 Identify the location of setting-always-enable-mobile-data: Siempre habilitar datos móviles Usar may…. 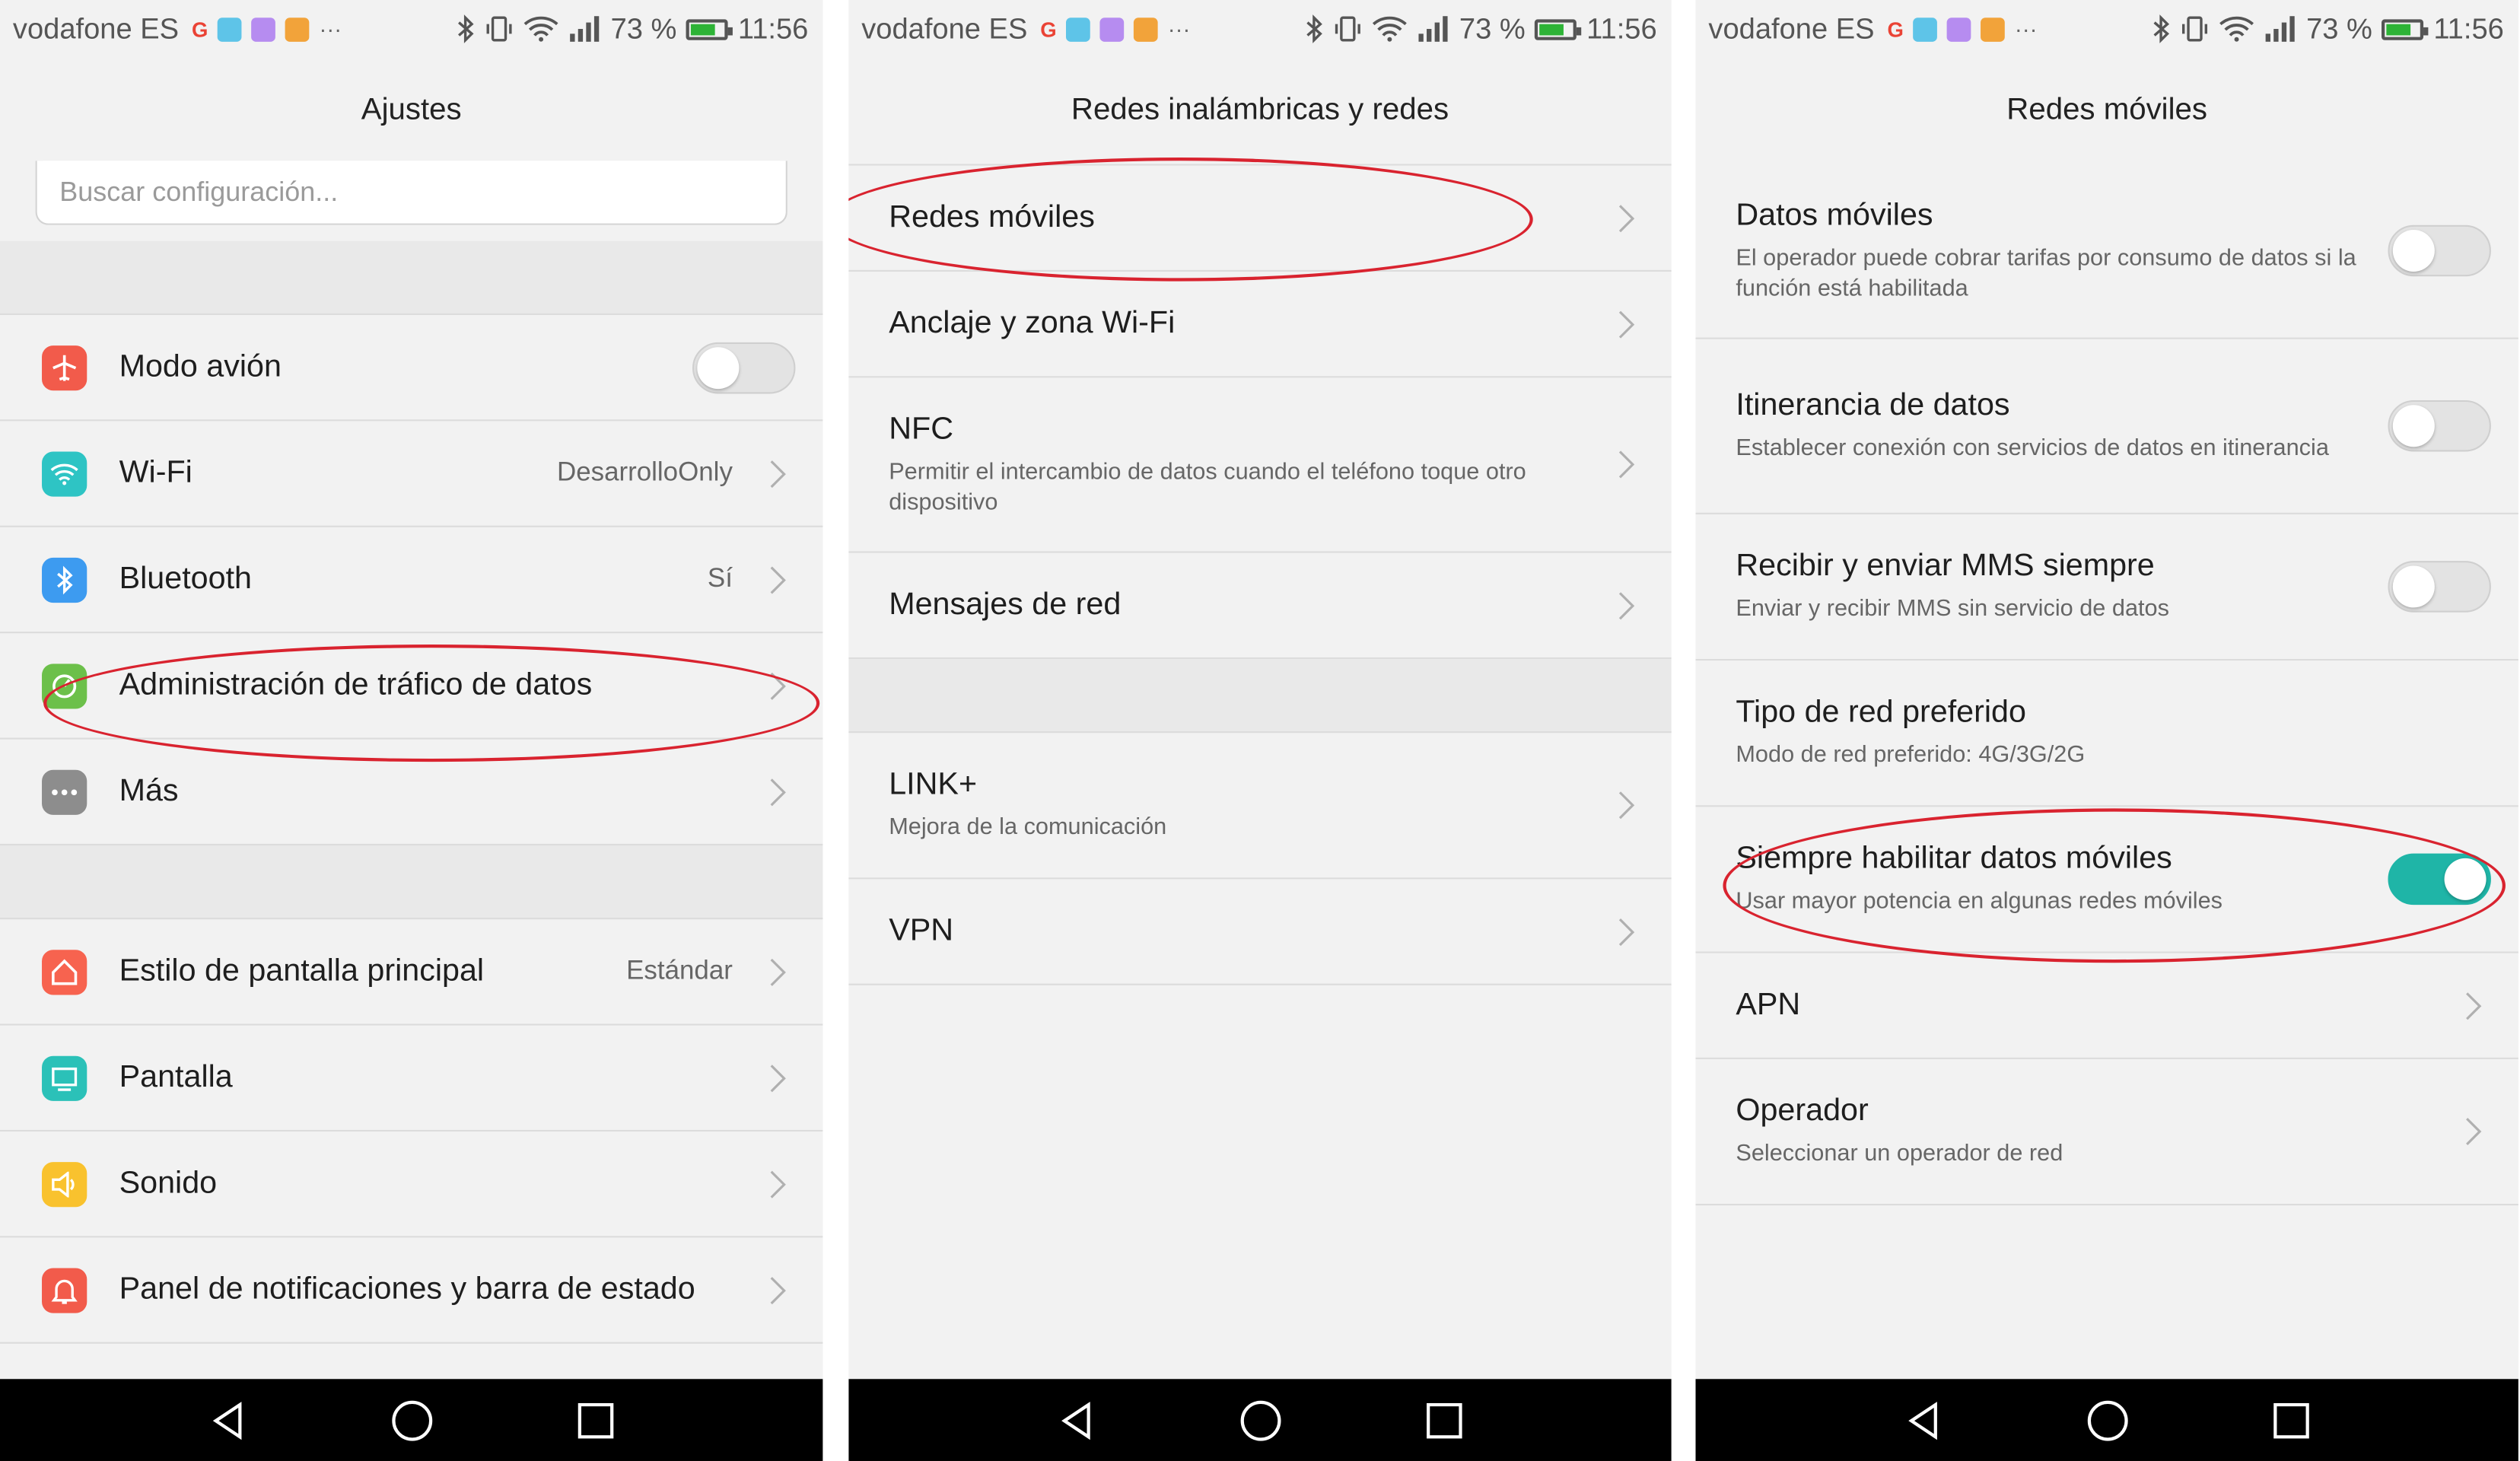
(2106, 880).